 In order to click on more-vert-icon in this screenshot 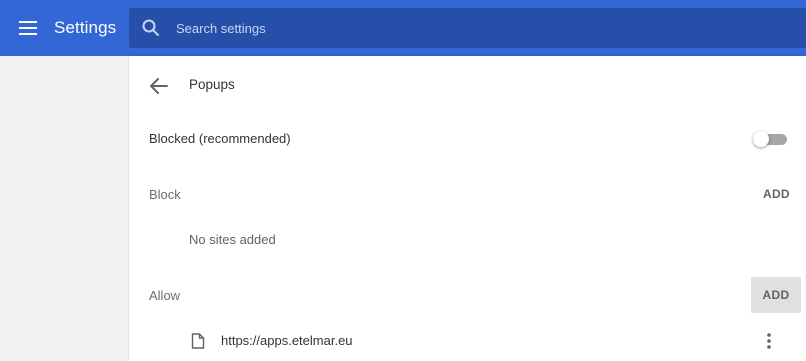, I will do `click(769, 341)`.